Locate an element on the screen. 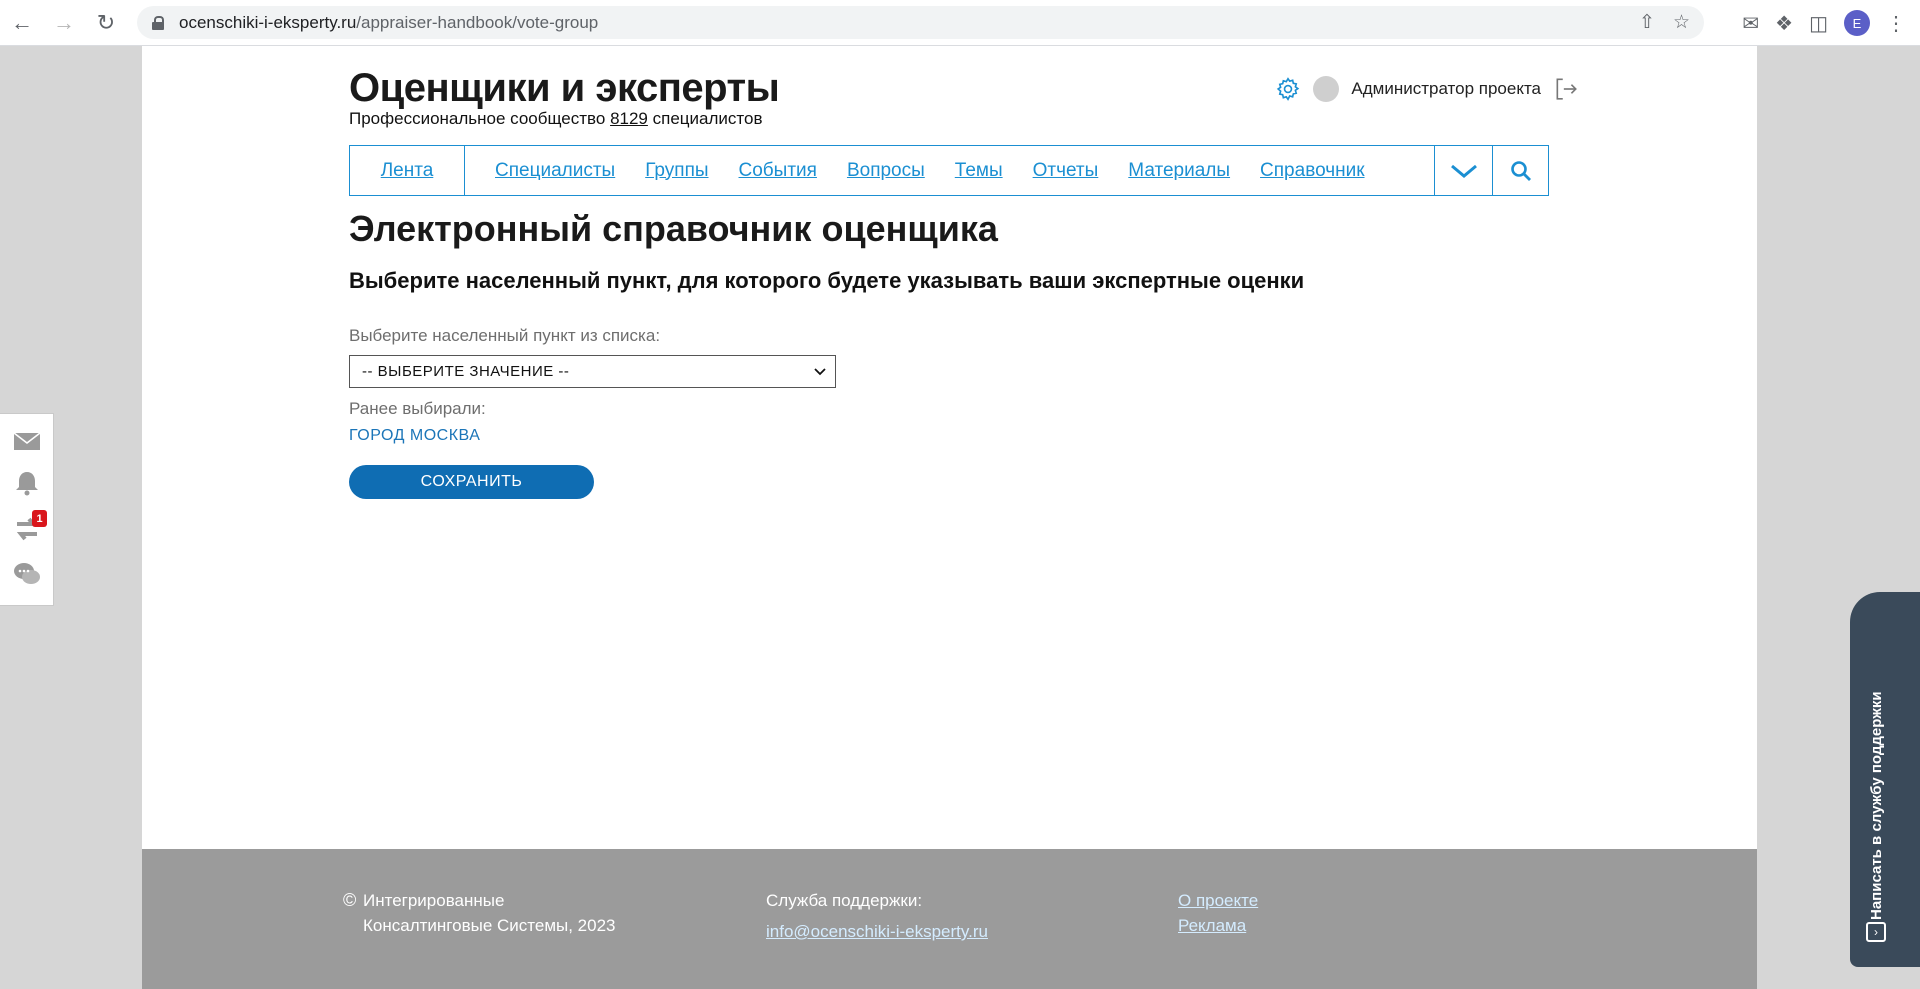 This screenshot has height=989, width=1920. save-button: СОХРАНИТЬ is located at coordinates (471, 482).